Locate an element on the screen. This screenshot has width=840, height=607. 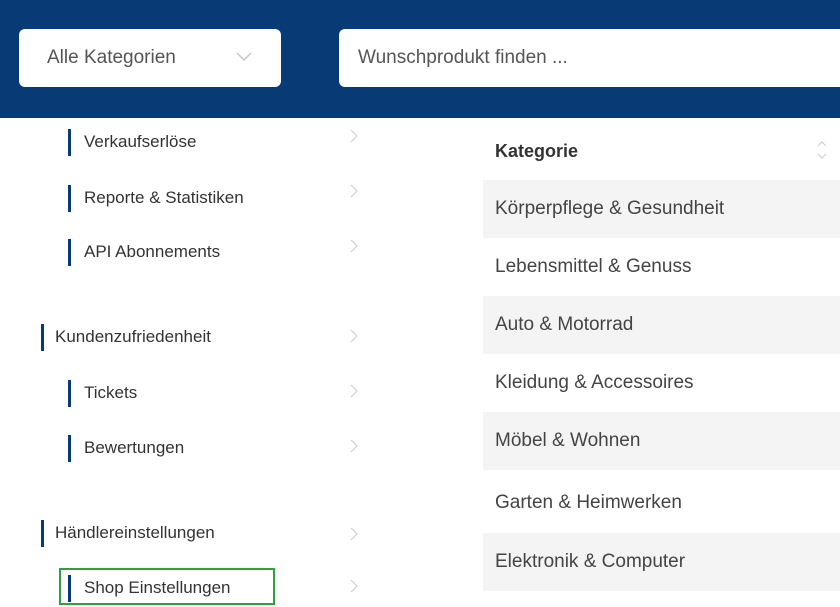
category-select-value: Alle Kategorien is located at coordinates (111, 57).